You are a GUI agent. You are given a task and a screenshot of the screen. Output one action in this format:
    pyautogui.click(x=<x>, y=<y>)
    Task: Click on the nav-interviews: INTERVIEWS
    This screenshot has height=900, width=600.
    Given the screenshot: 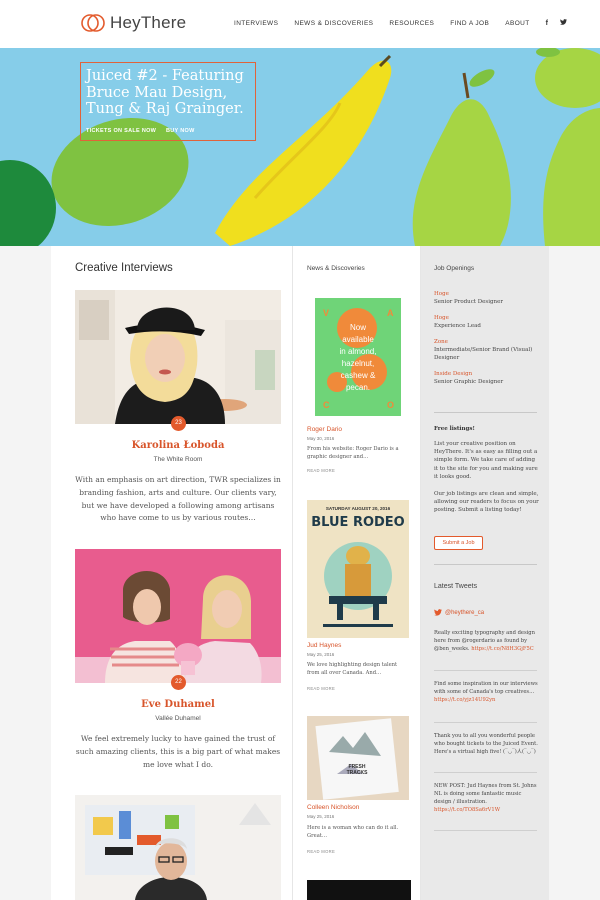 What is the action you would take?
    pyautogui.click(x=256, y=23)
    